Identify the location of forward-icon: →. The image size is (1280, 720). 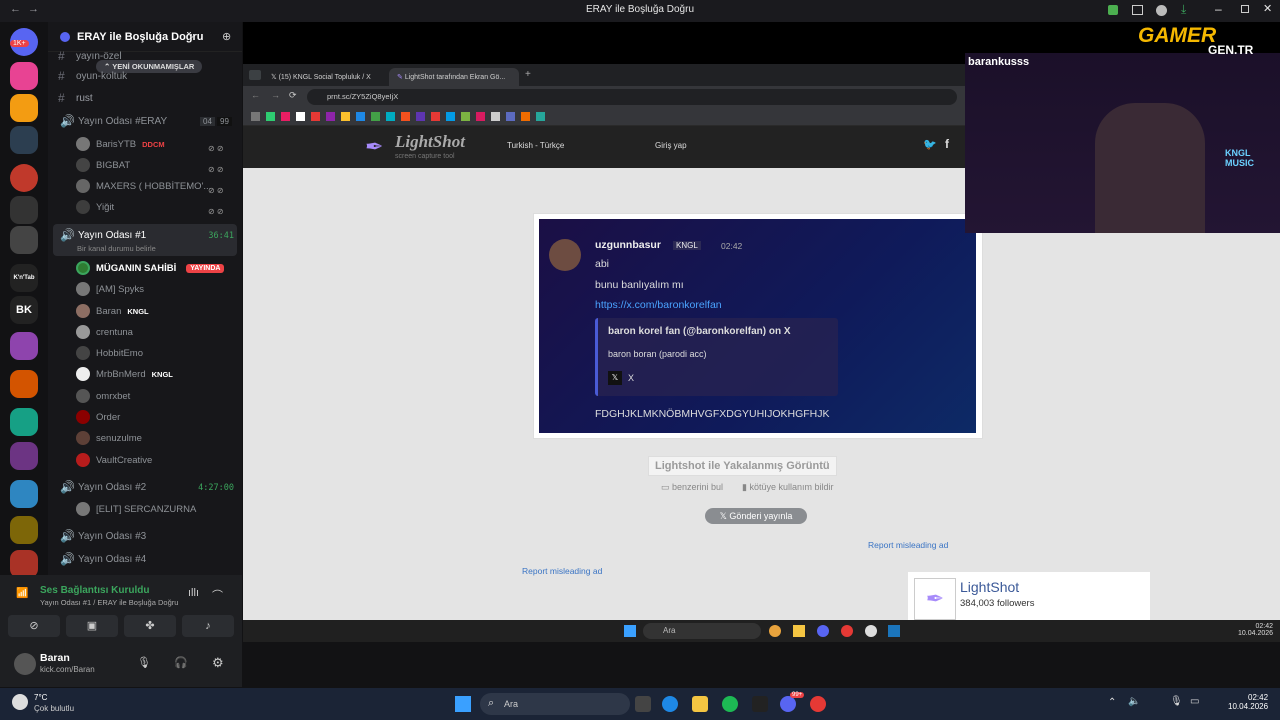
(275, 95).